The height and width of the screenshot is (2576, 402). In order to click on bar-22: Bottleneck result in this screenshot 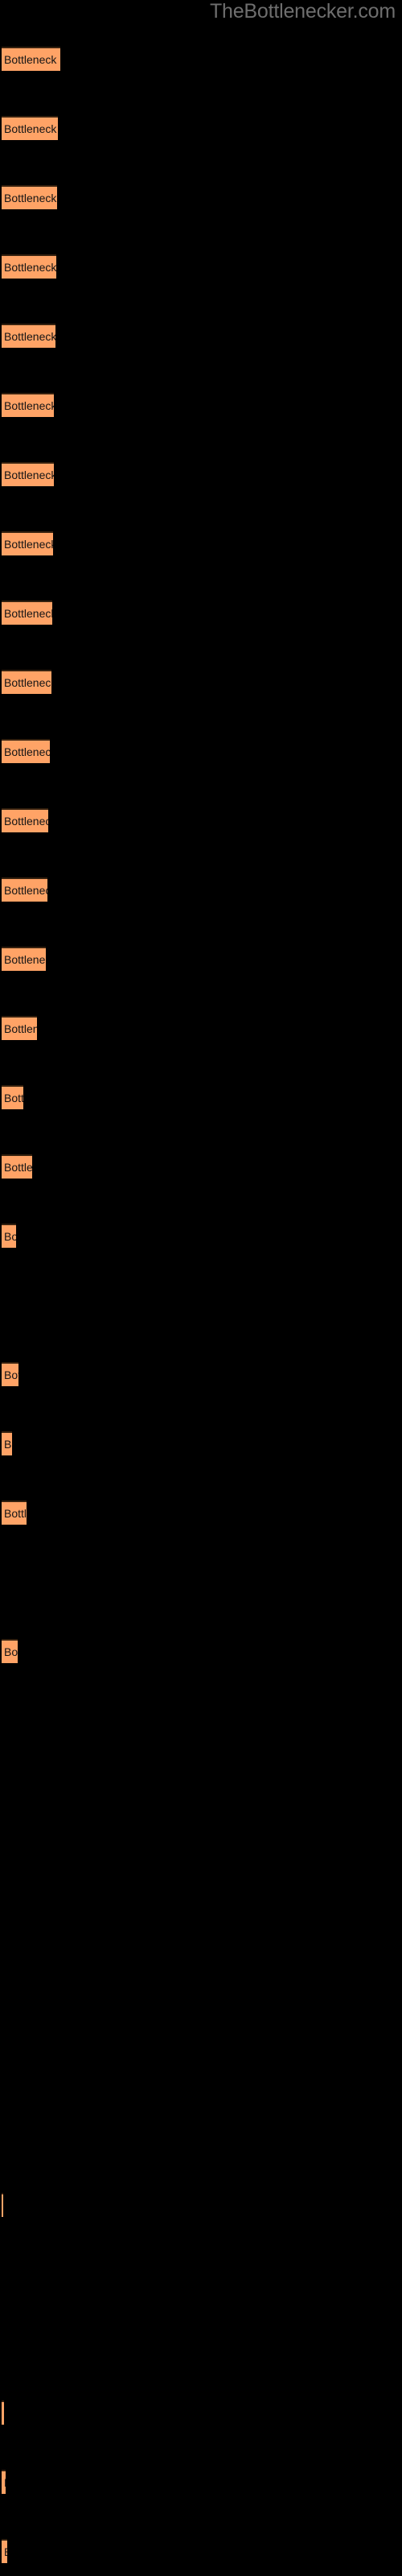, I will do `click(10, 1651)`.